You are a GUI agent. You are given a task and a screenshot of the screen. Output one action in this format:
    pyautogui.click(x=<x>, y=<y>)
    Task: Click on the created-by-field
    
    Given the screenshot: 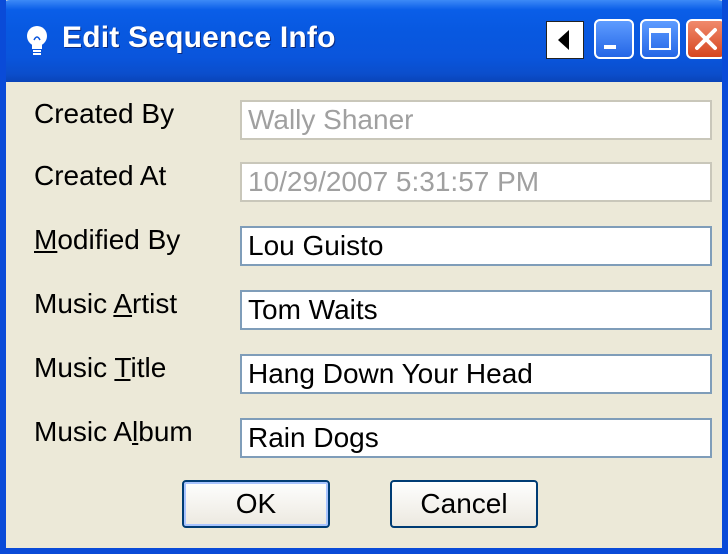 What is the action you would take?
    pyautogui.click(x=476, y=120)
    